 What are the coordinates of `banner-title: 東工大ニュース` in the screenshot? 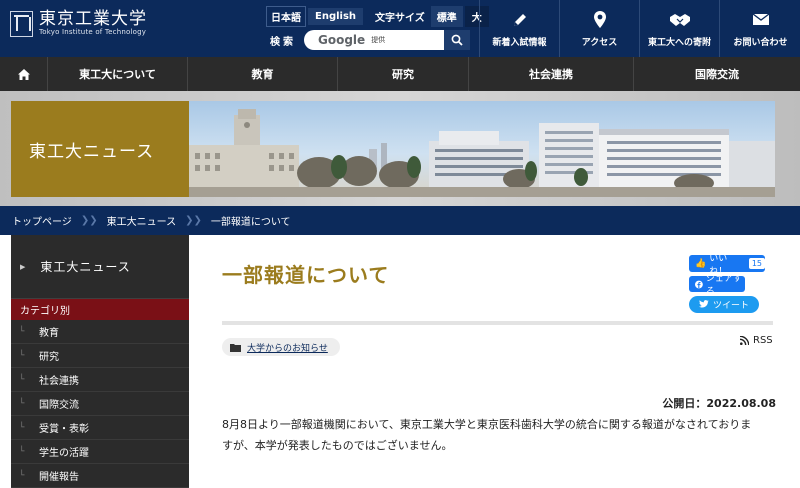 It's located at (92, 151).